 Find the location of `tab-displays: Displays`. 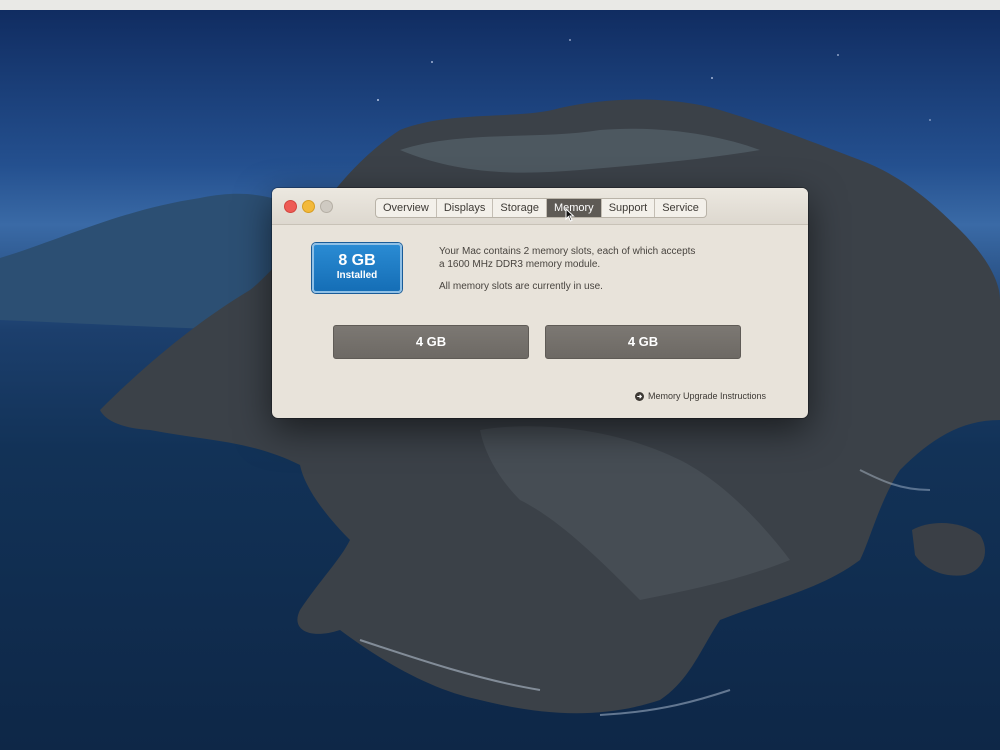

tab-displays: Displays is located at coordinates (465, 208).